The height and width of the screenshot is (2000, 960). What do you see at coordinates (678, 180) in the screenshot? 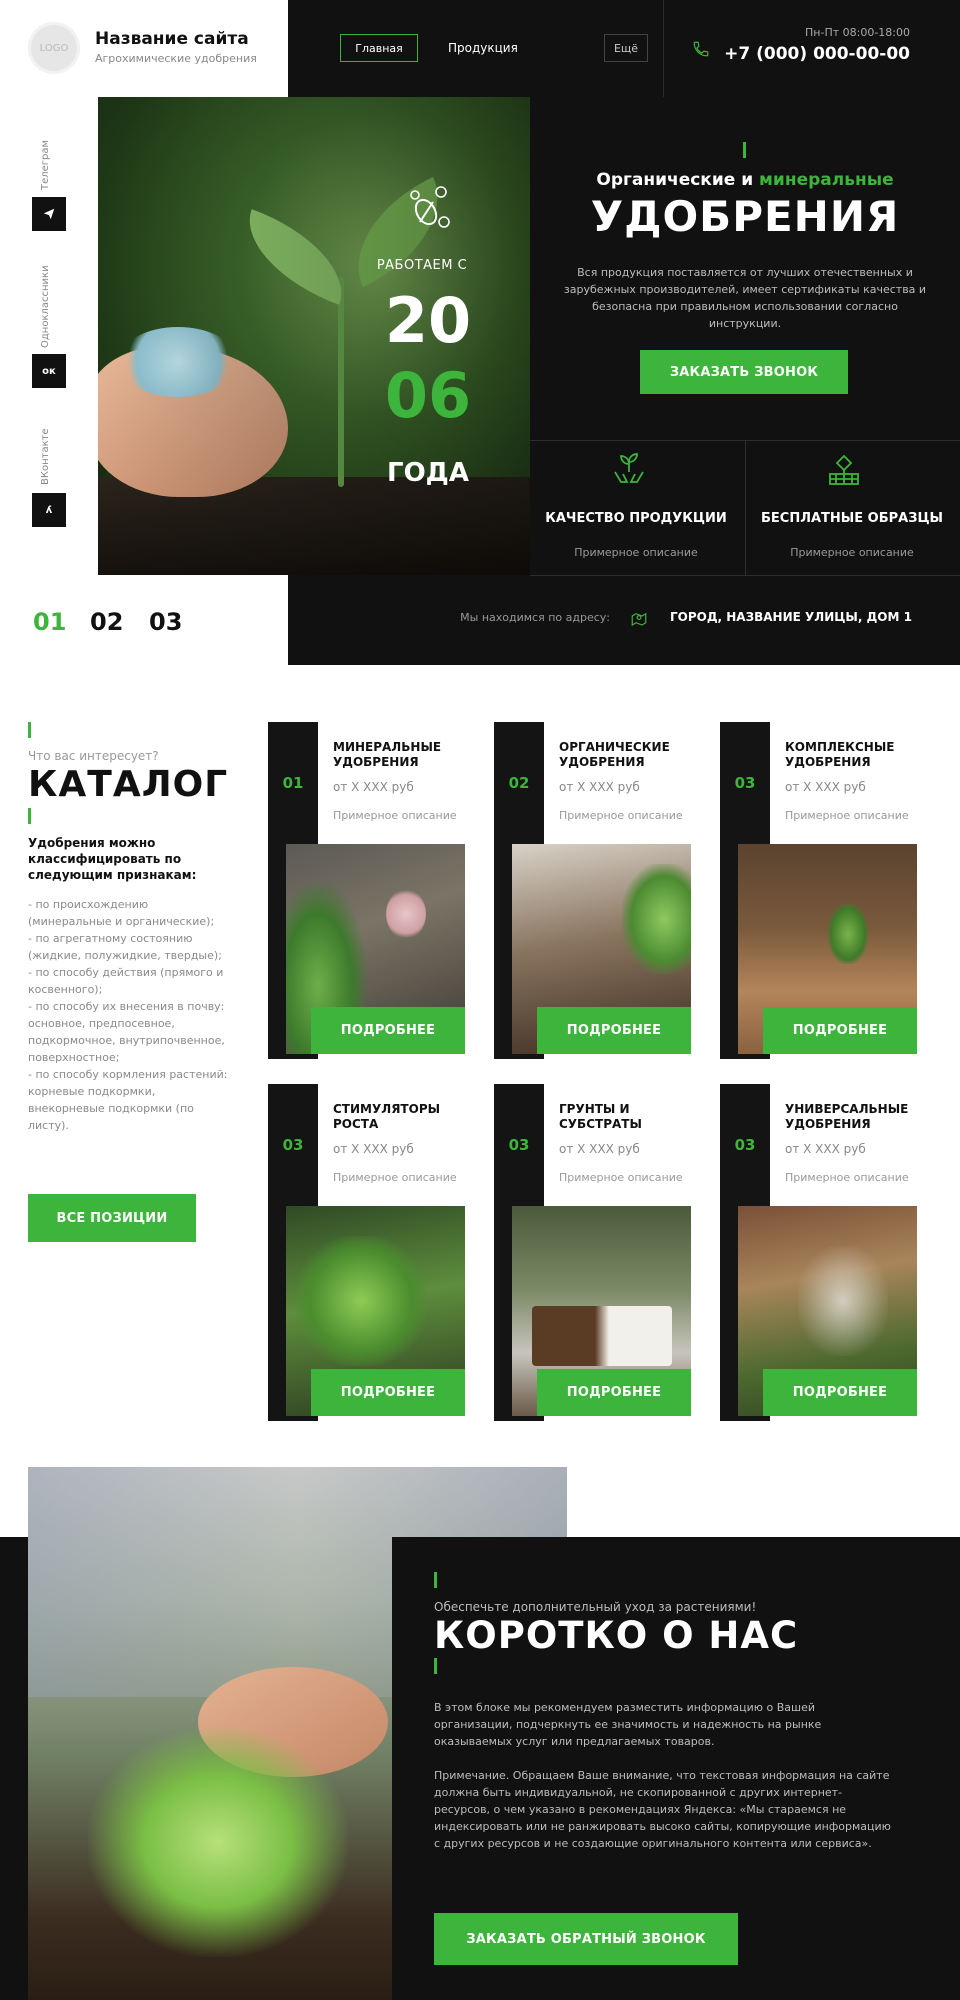
I see `hero-subtitle-white: Органические и` at bounding box center [678, 180].